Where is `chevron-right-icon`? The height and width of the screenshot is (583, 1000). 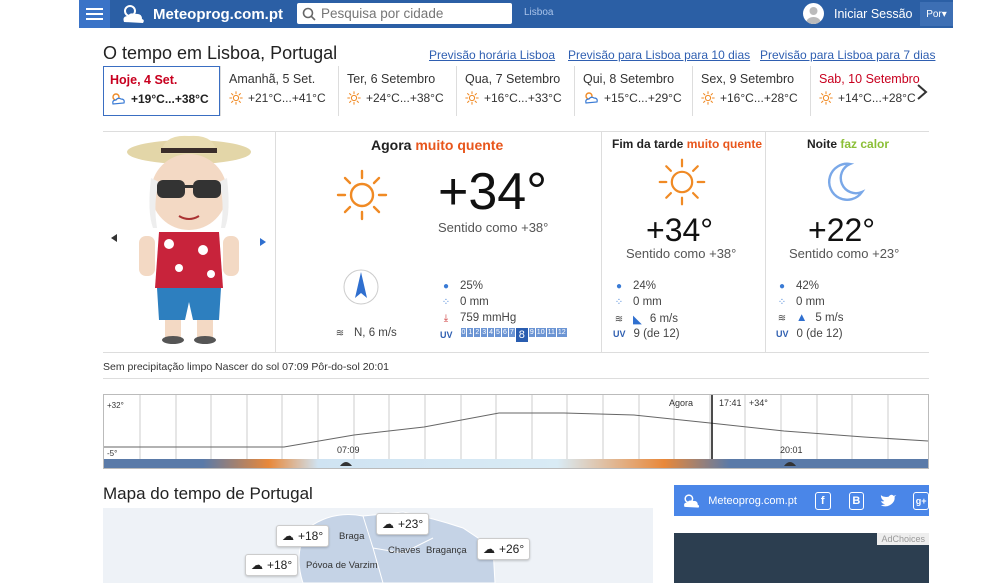 chevron-right-icon is located at coordinates (922, 92).